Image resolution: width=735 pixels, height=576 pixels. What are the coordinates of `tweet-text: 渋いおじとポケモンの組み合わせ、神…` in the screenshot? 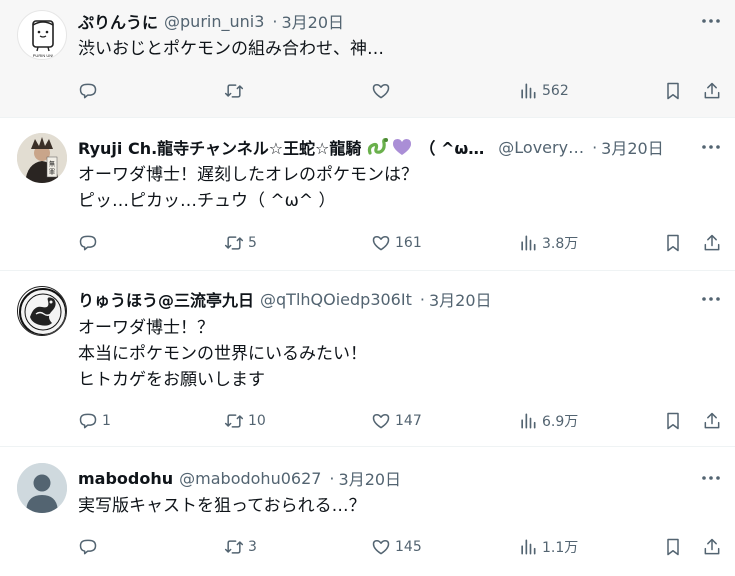 It's located at (231, 49).